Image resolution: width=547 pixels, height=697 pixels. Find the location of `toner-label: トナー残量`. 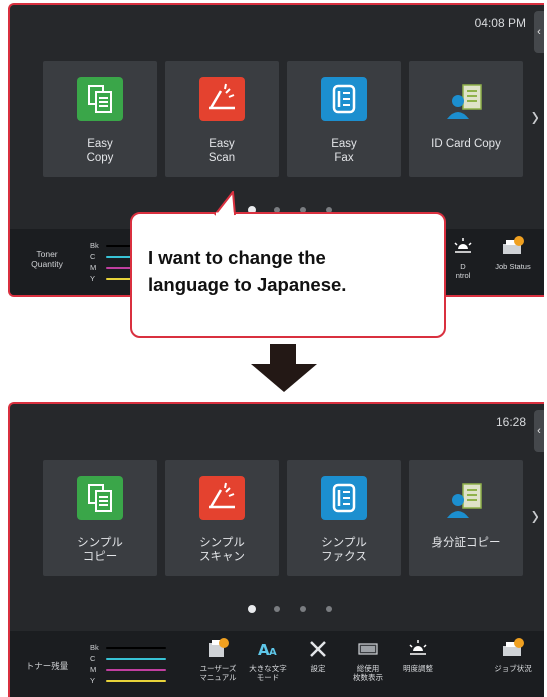

toner-label: トナー残量 is located at coordinates (47, 666).